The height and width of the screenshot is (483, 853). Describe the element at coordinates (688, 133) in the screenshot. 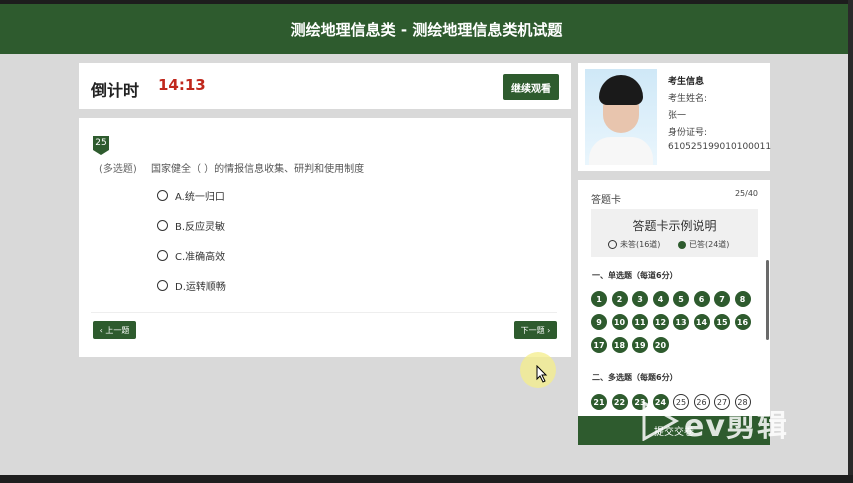

I see `candidate-id-label: 身份证号:` at that location.